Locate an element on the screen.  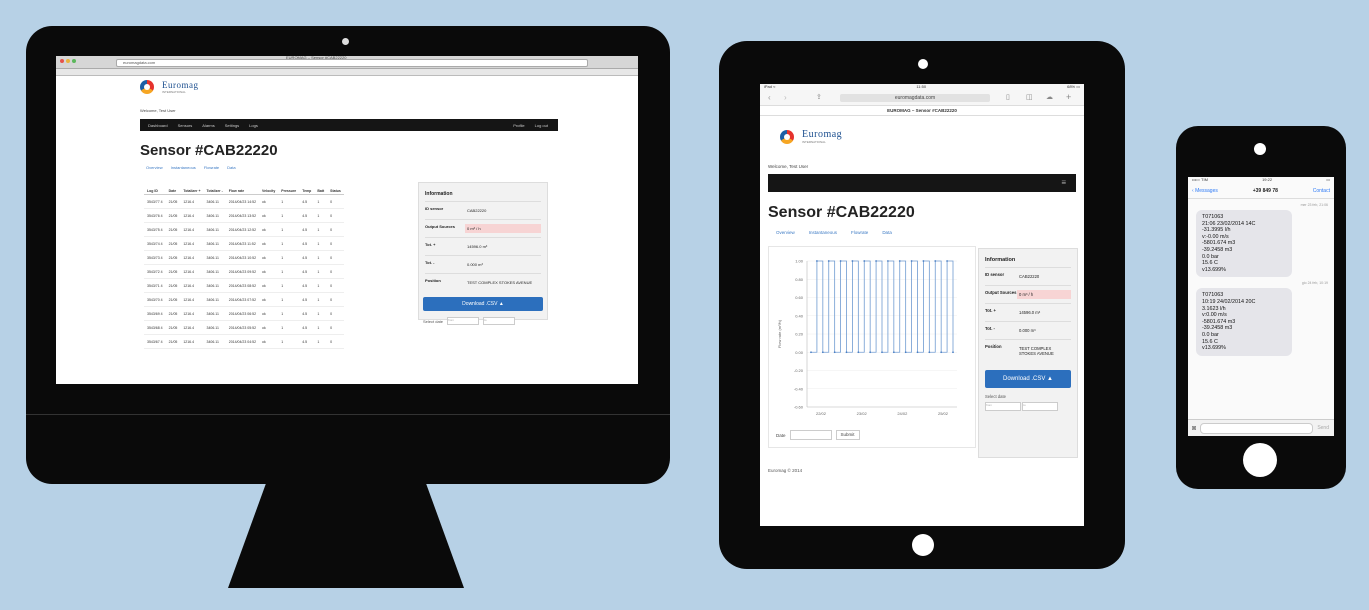
nav-alarms: Alarms is located at coordinates (208, 125).